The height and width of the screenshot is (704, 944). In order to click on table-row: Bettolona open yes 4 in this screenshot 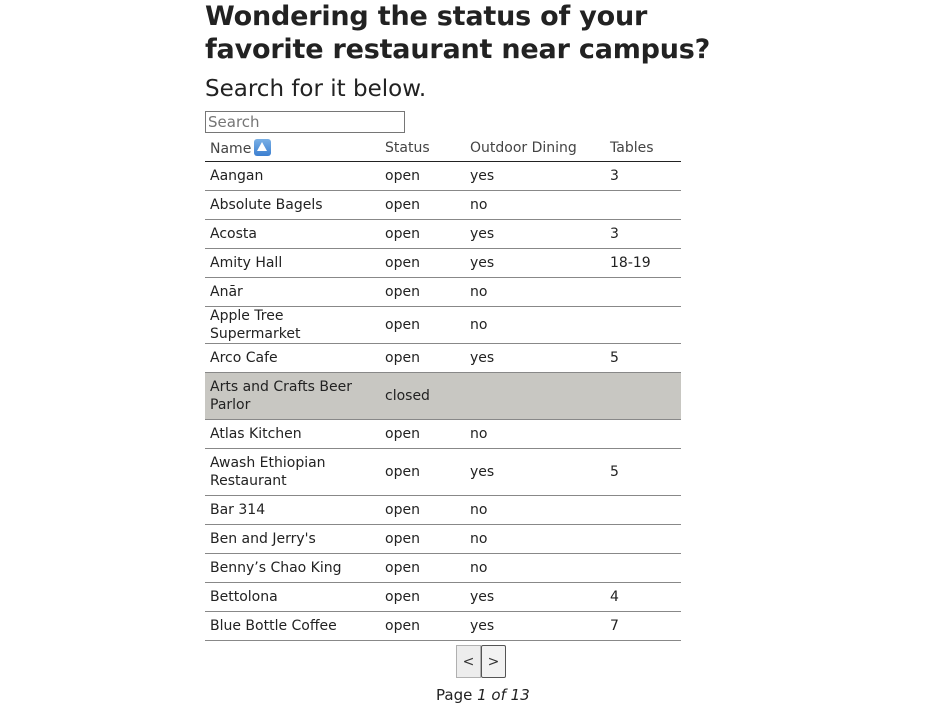, I will do `click(443, 597)`.